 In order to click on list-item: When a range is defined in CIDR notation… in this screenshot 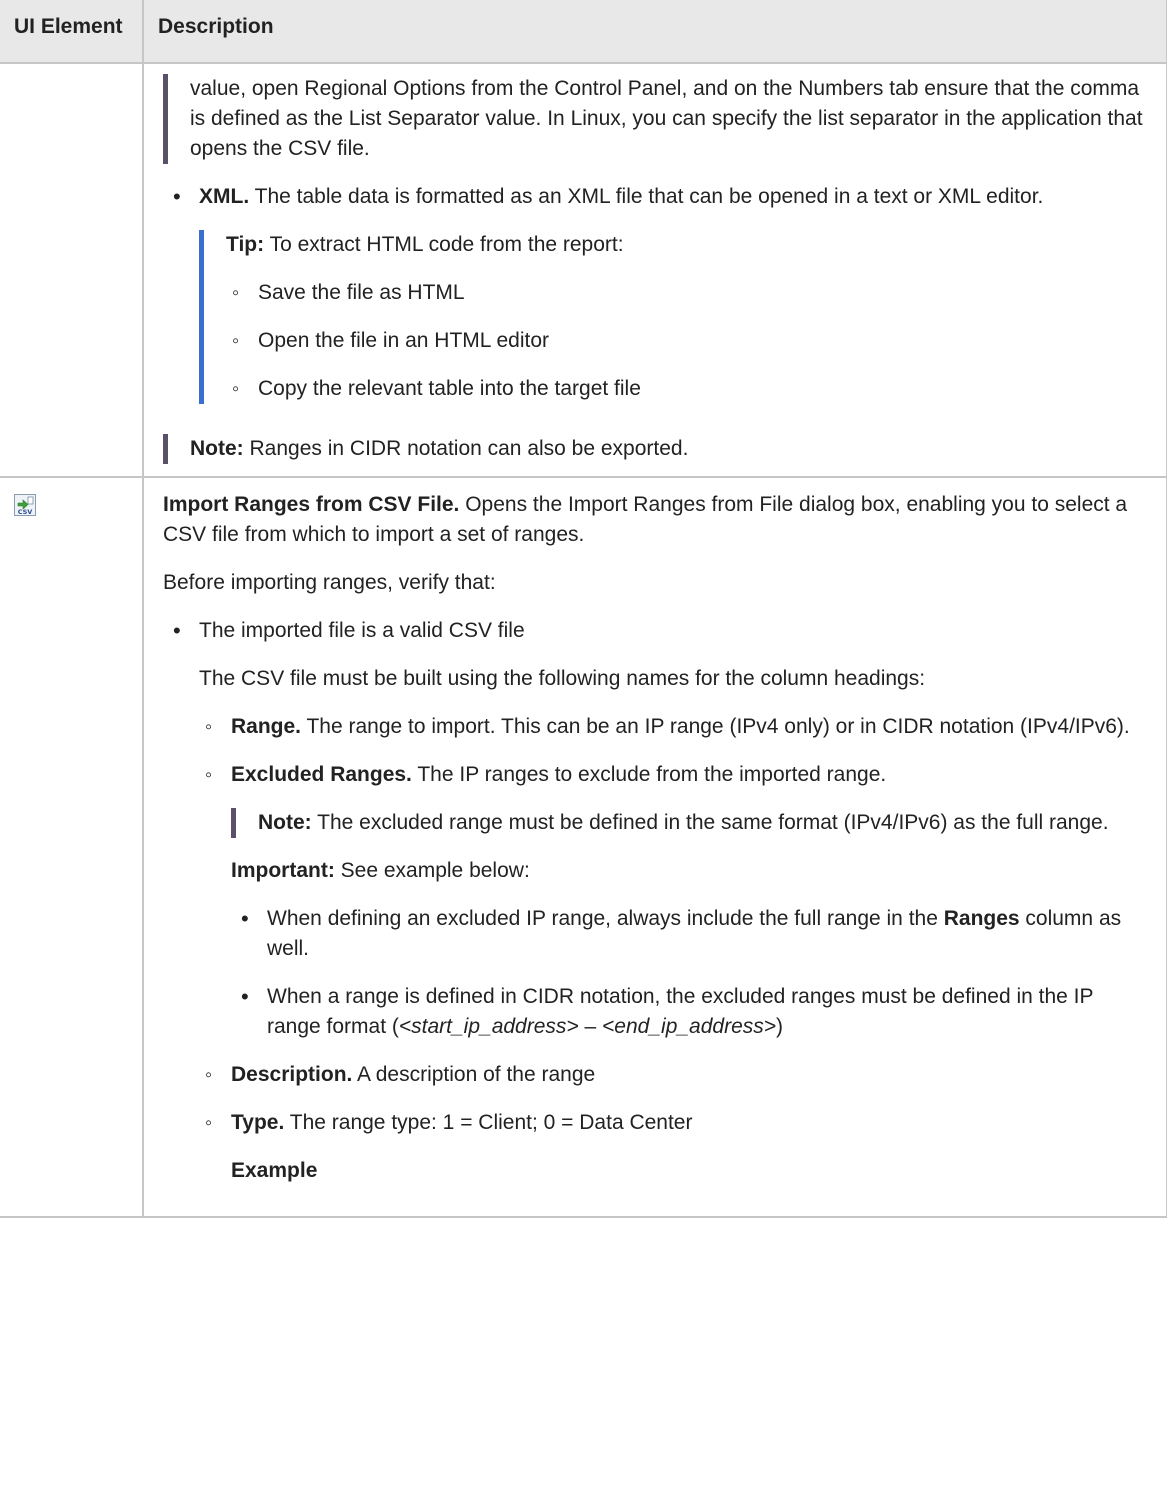, I will do `click(689, 1012)`.